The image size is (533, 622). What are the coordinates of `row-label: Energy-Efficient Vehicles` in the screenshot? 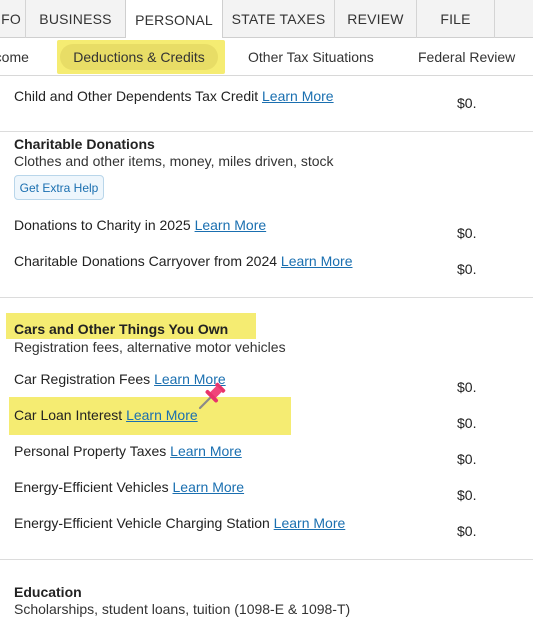 It's located at (91, 487).